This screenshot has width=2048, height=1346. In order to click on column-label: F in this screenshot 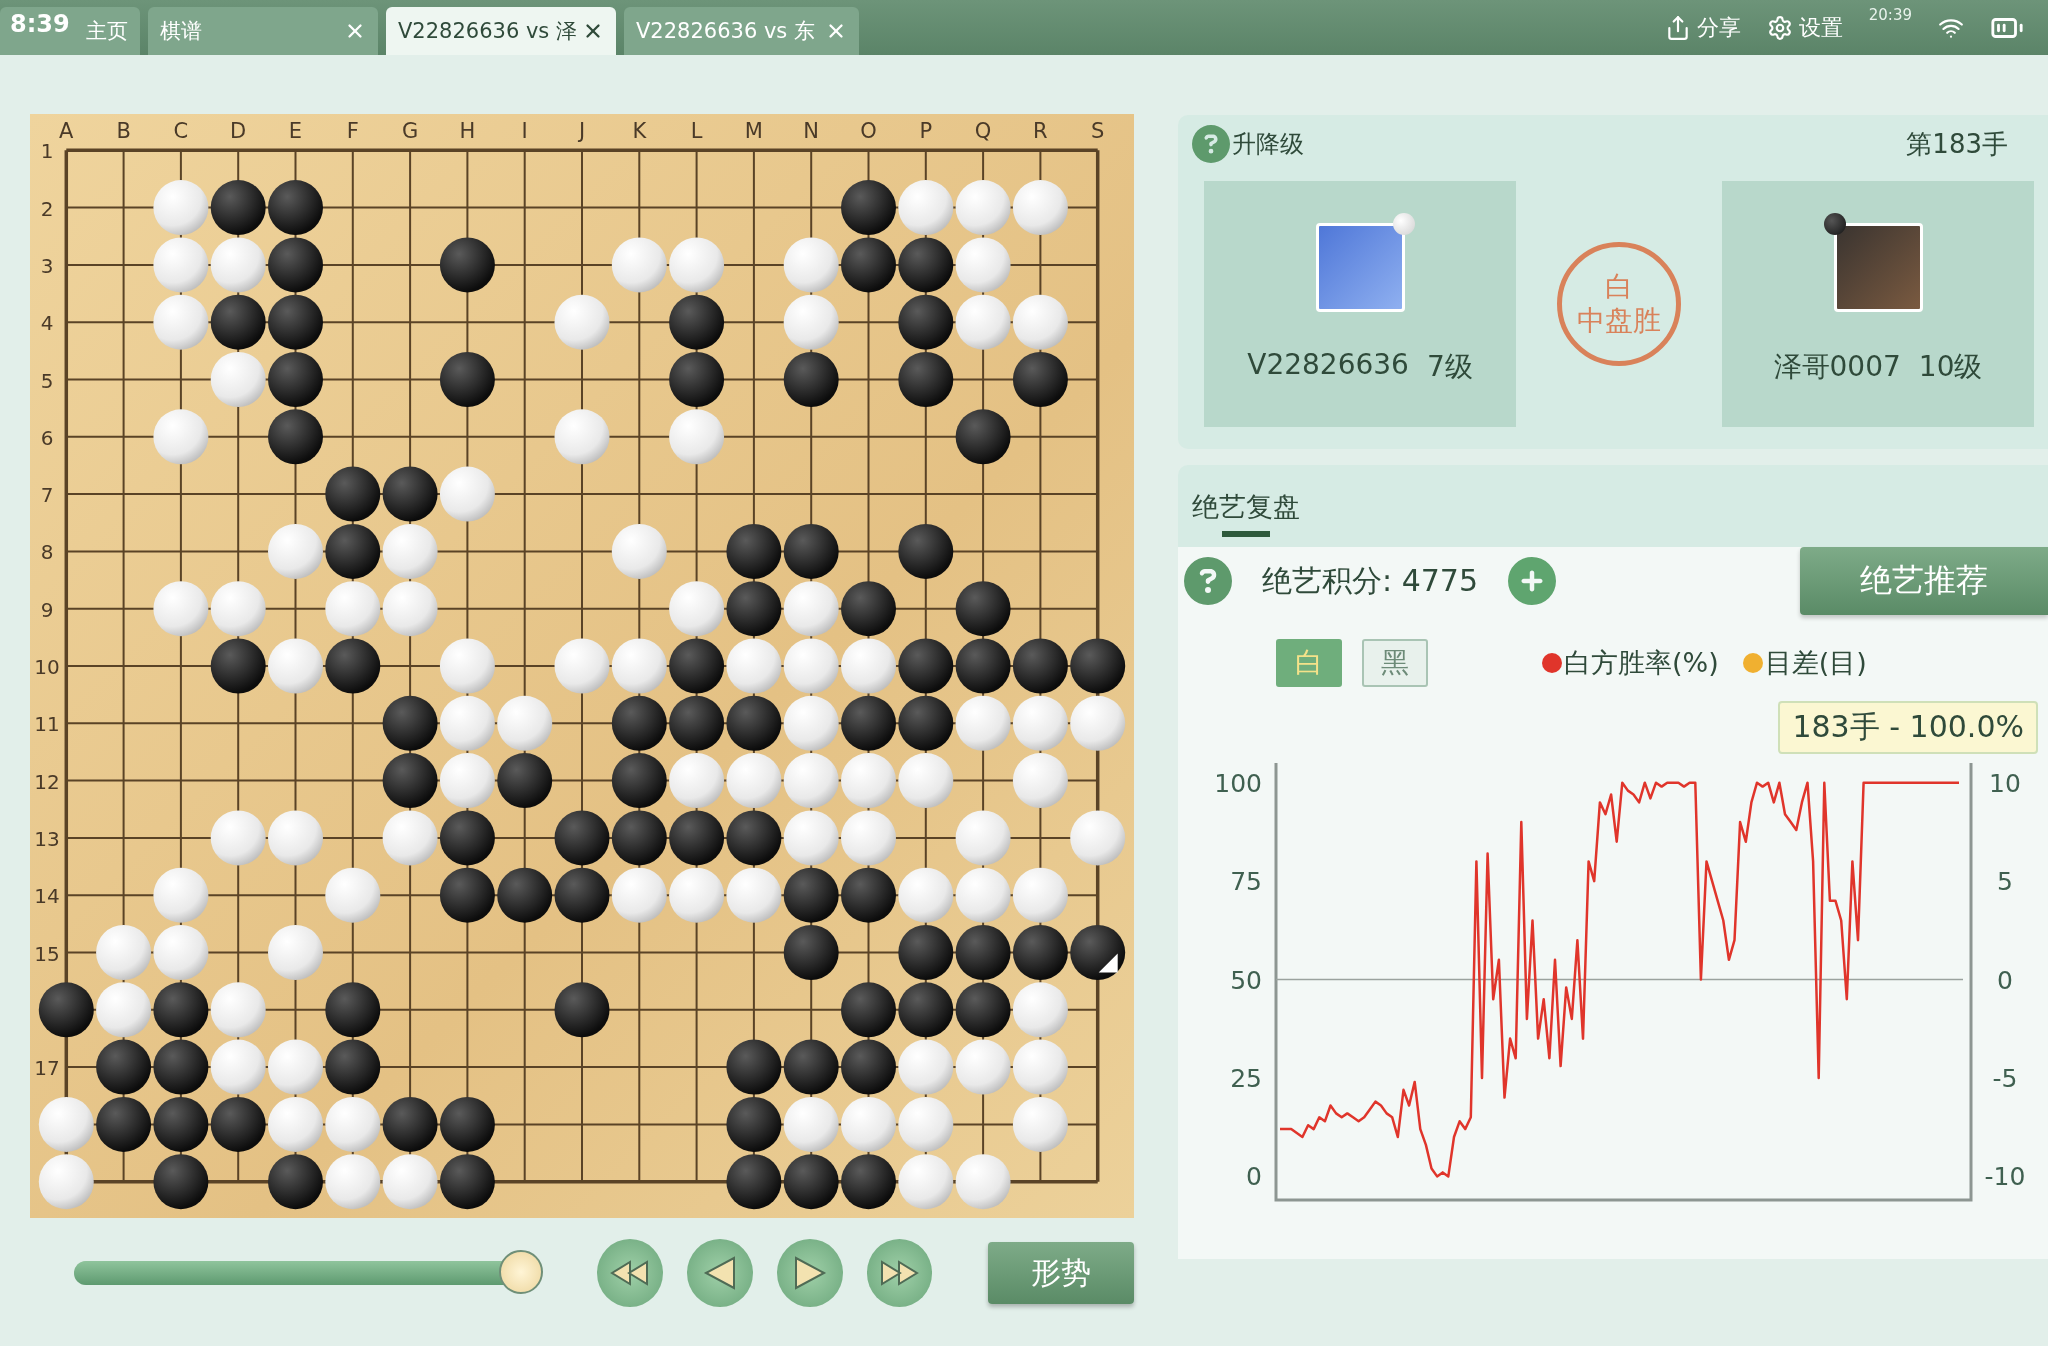, I will do `click(352, 131)`.